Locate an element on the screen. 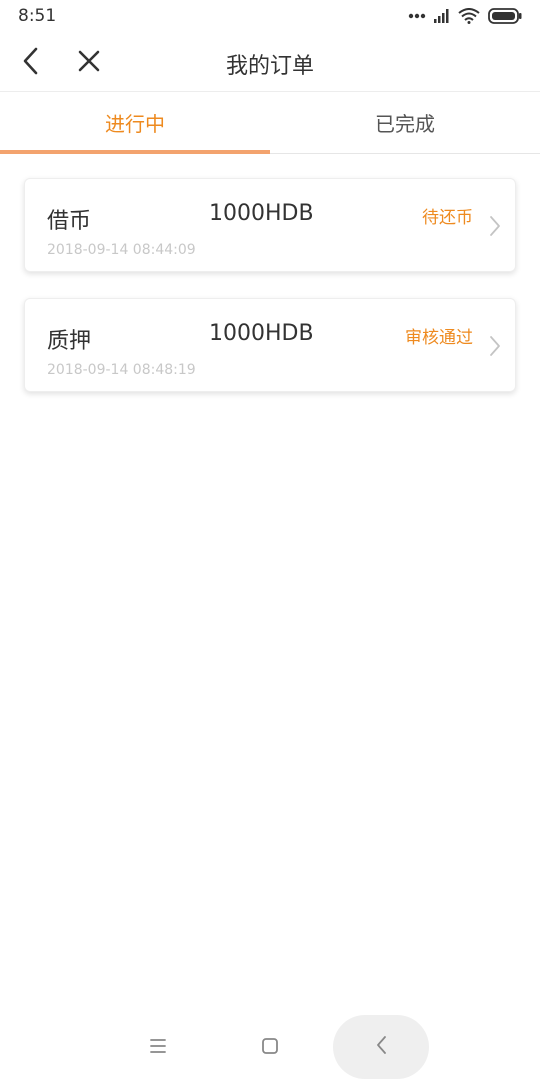 The height and width of the screenshot is (1080, 540). battery-icon is located at coordinates (505, 16).